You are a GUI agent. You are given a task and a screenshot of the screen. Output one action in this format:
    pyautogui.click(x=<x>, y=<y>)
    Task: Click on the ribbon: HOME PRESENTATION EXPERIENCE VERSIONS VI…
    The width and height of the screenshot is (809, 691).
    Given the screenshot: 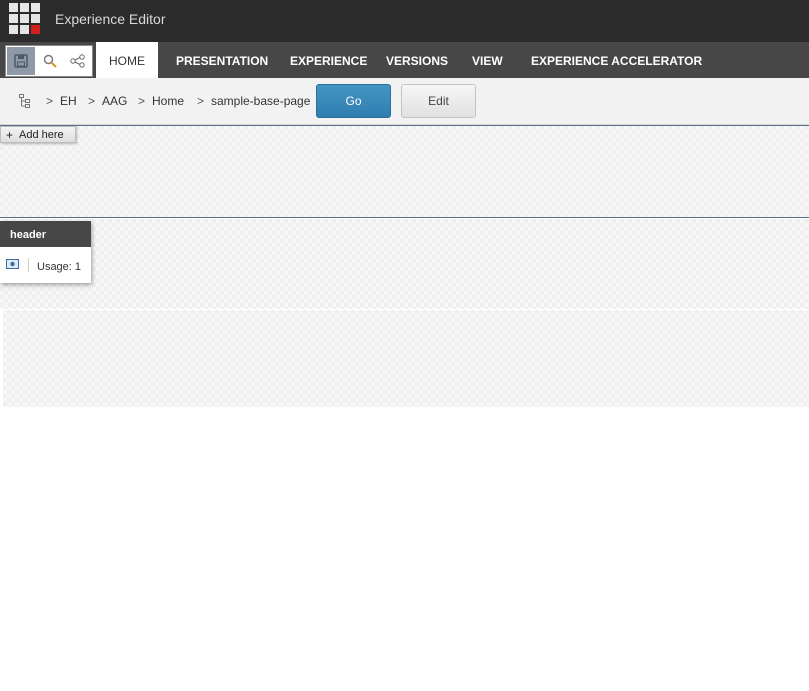 What is the action you would take?
    pyautogui.click(x=404, y=60)
    